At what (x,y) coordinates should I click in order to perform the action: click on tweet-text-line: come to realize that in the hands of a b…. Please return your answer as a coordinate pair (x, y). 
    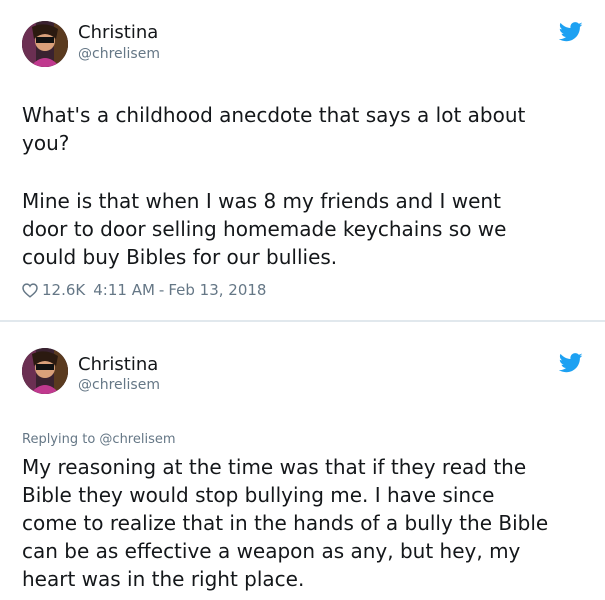
    Looking at the image, I should click on (285, 523).